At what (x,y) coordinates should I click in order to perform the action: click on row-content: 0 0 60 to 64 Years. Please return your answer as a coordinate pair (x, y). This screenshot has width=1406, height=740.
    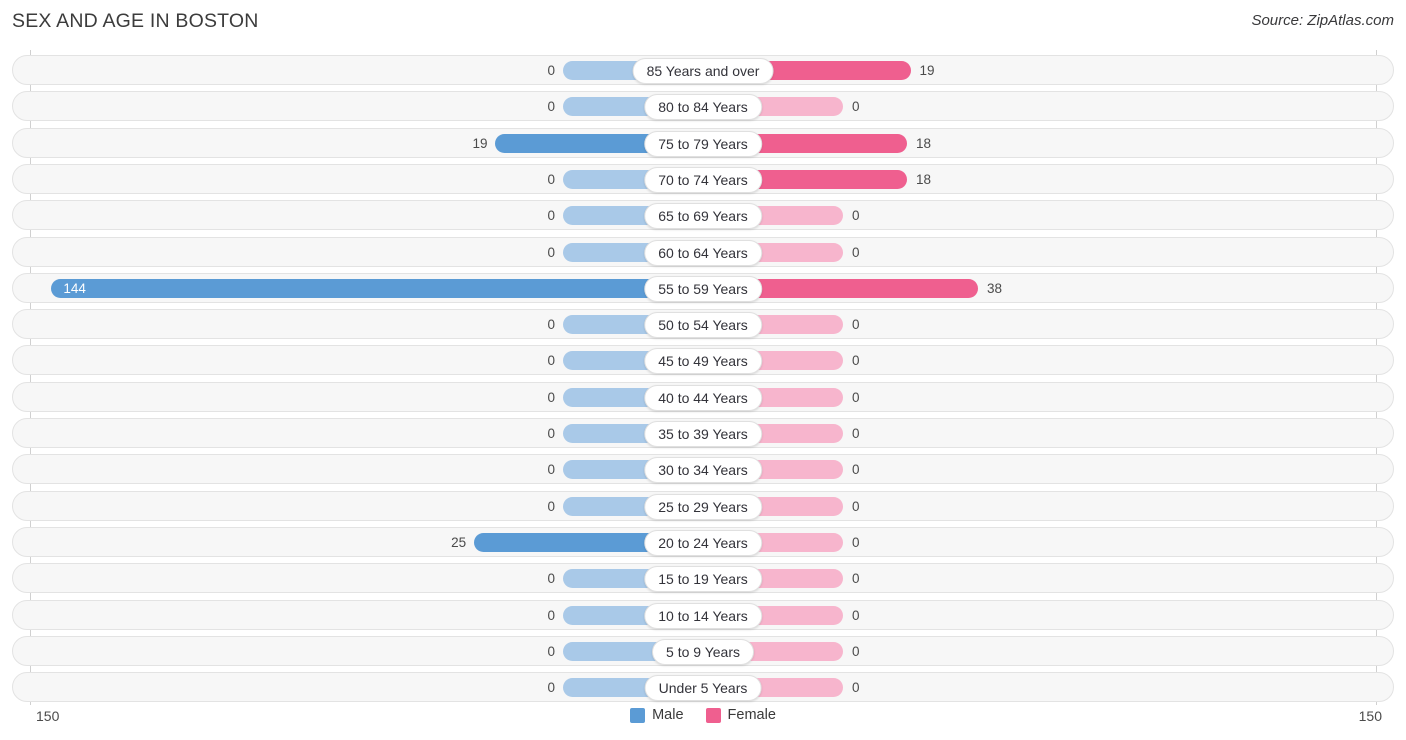
    Looking at the image, I should click on (703, 252).